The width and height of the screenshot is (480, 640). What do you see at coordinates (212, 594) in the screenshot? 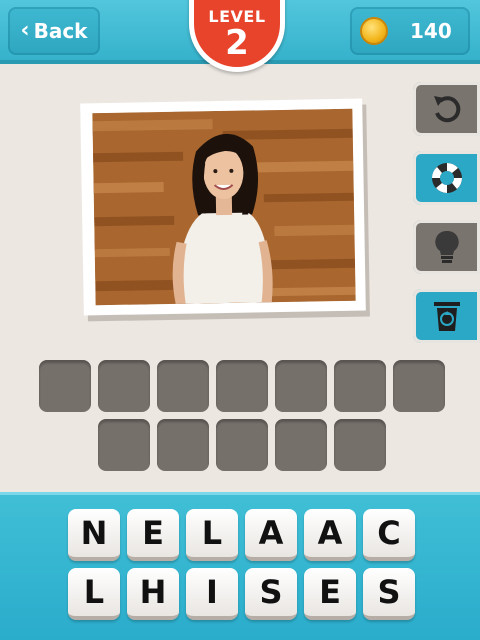
I see `letter-tile: I` at bounding box center [212, 594].